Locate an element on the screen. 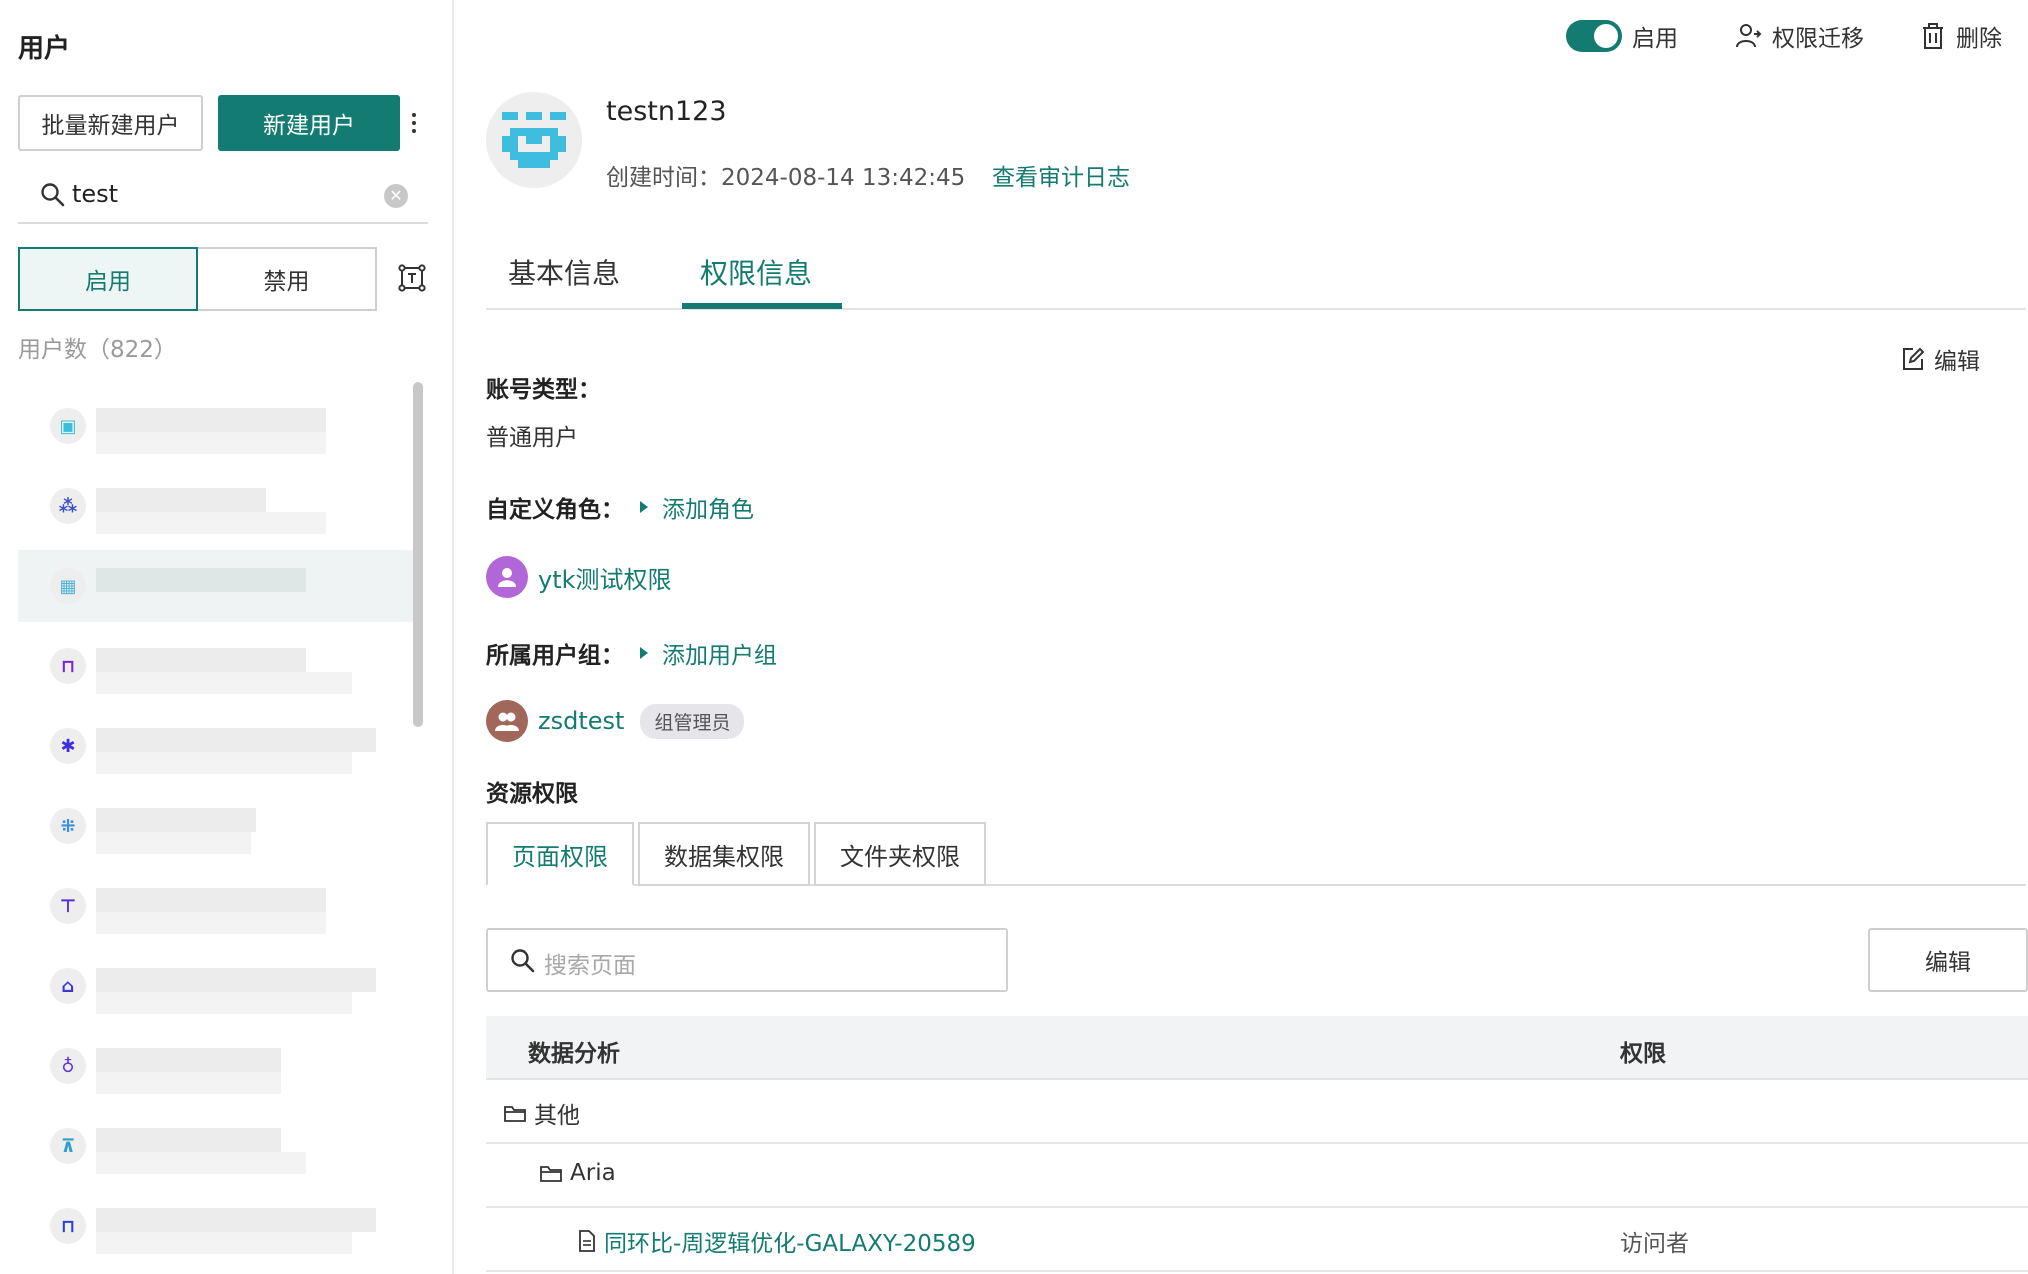 The image size is (2028, 1274). audit-log-link: 查看审计日志 is located at coordinates (1061, 175).